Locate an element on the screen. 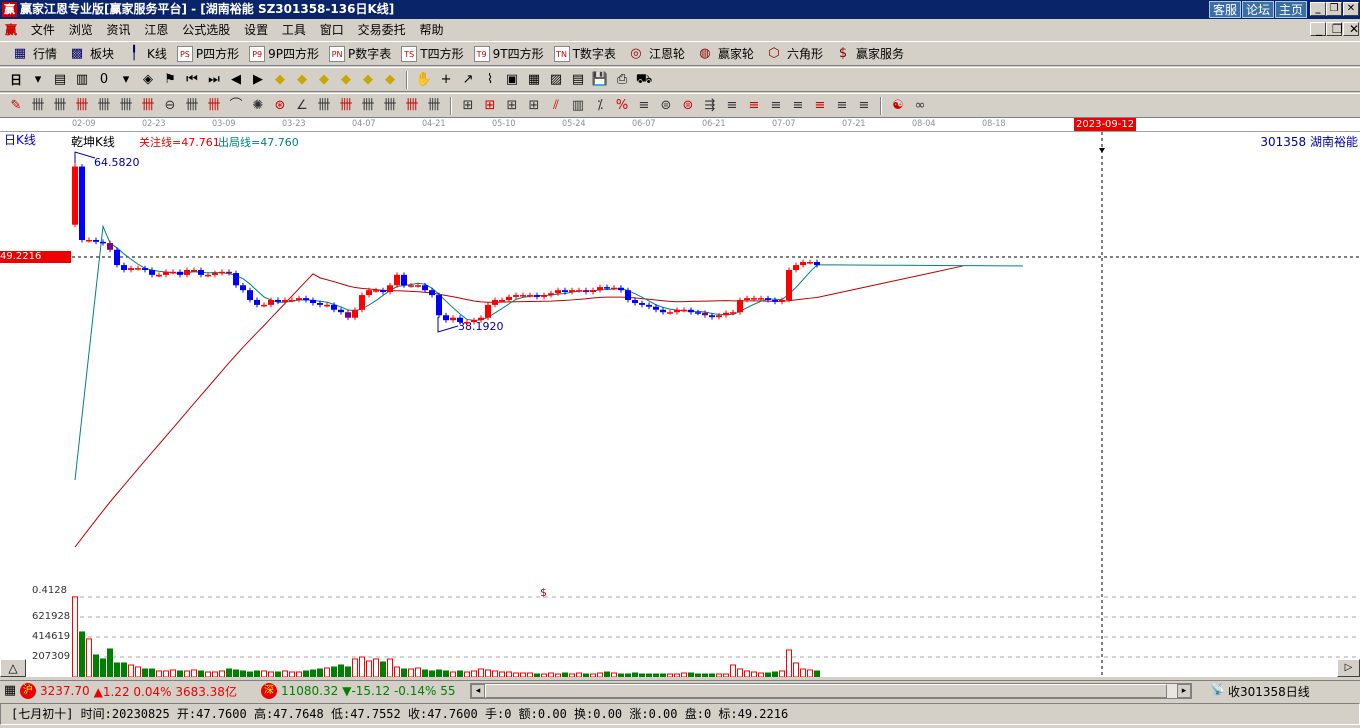  menu-tools: 工具 is located at coordinates (294, 30).